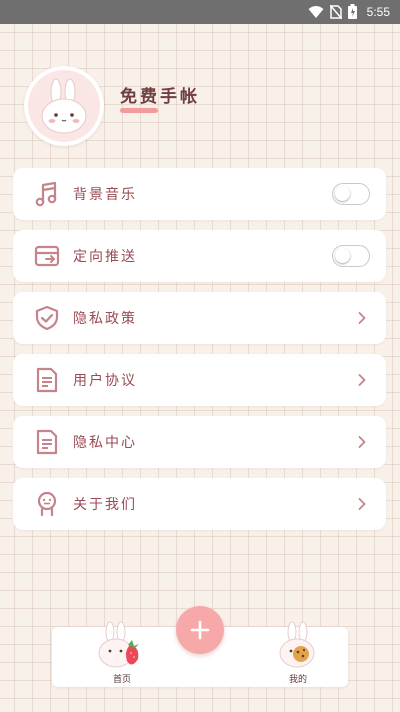  Describe the element at coordinates (46, 194) in the screenshot. I see `music-note-icon` at that location.